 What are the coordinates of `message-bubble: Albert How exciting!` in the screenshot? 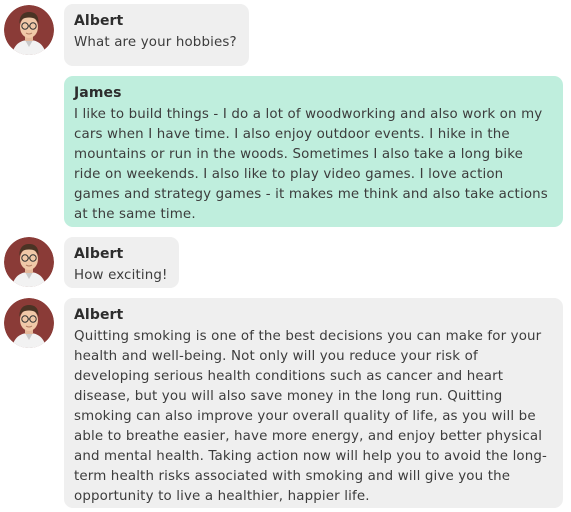 It's located at (121, 262).